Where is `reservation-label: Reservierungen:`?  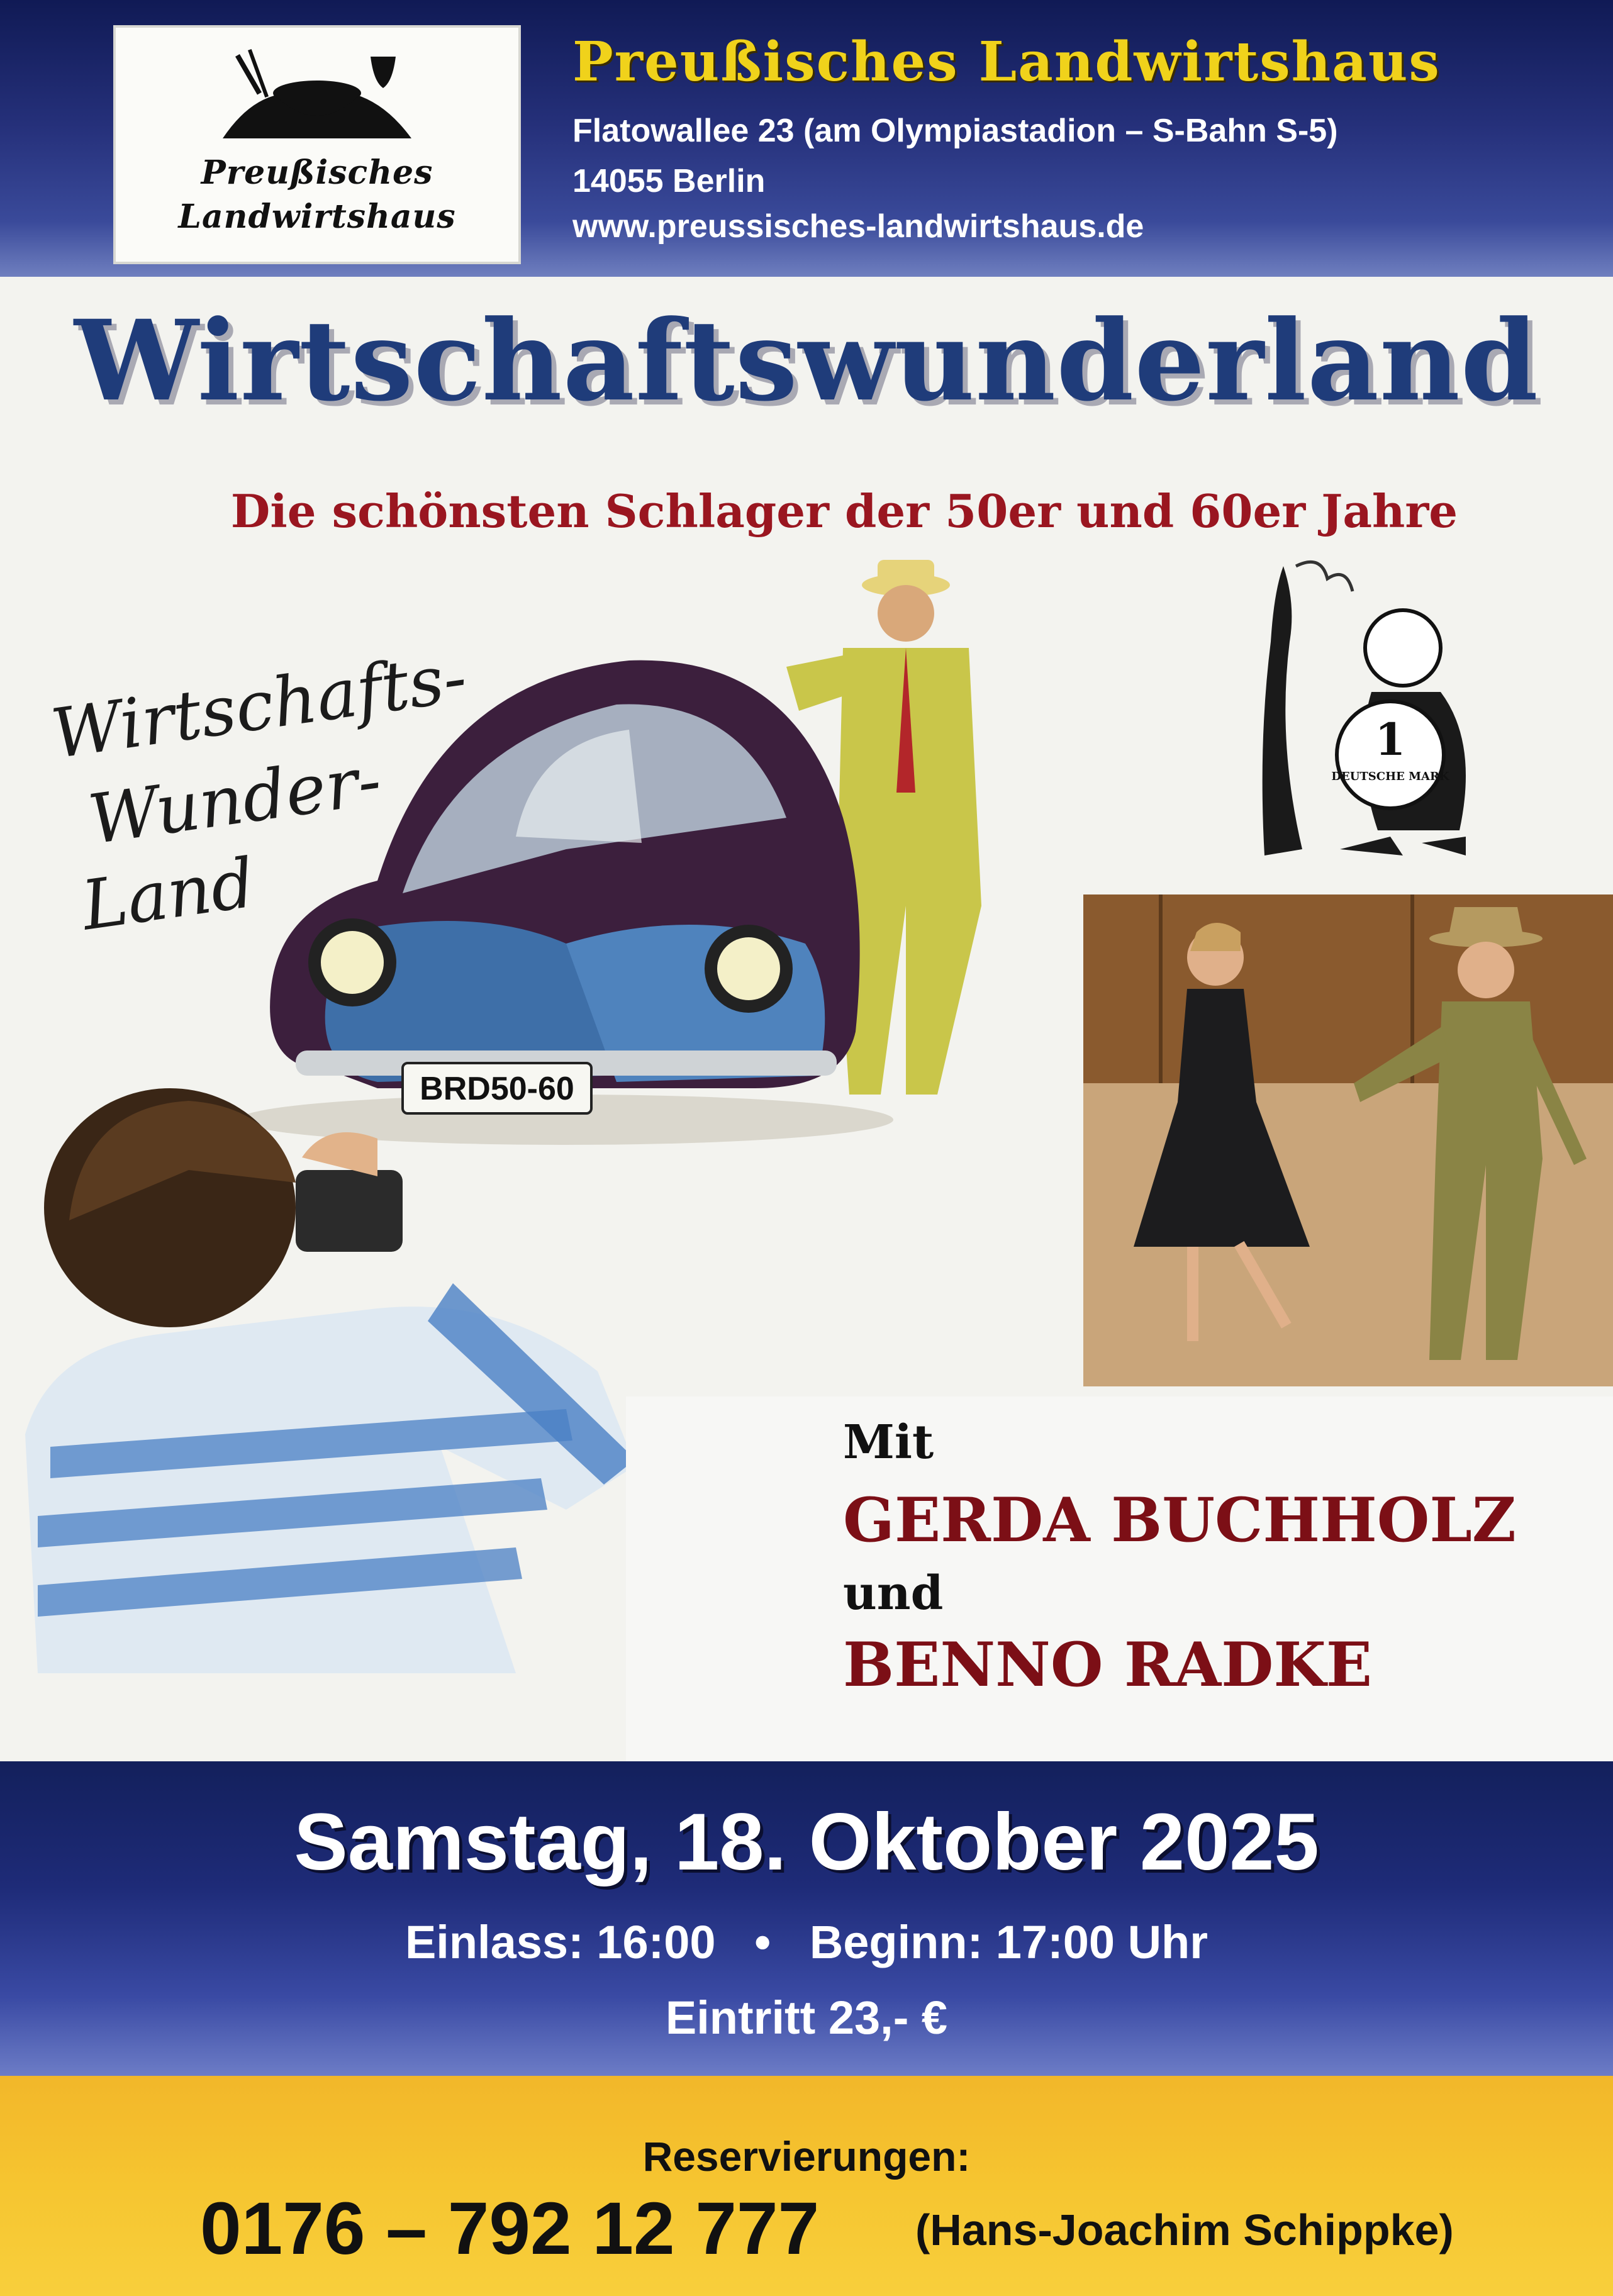
reservation-label: Reservierungen: is located at coordinates (806, 2156).